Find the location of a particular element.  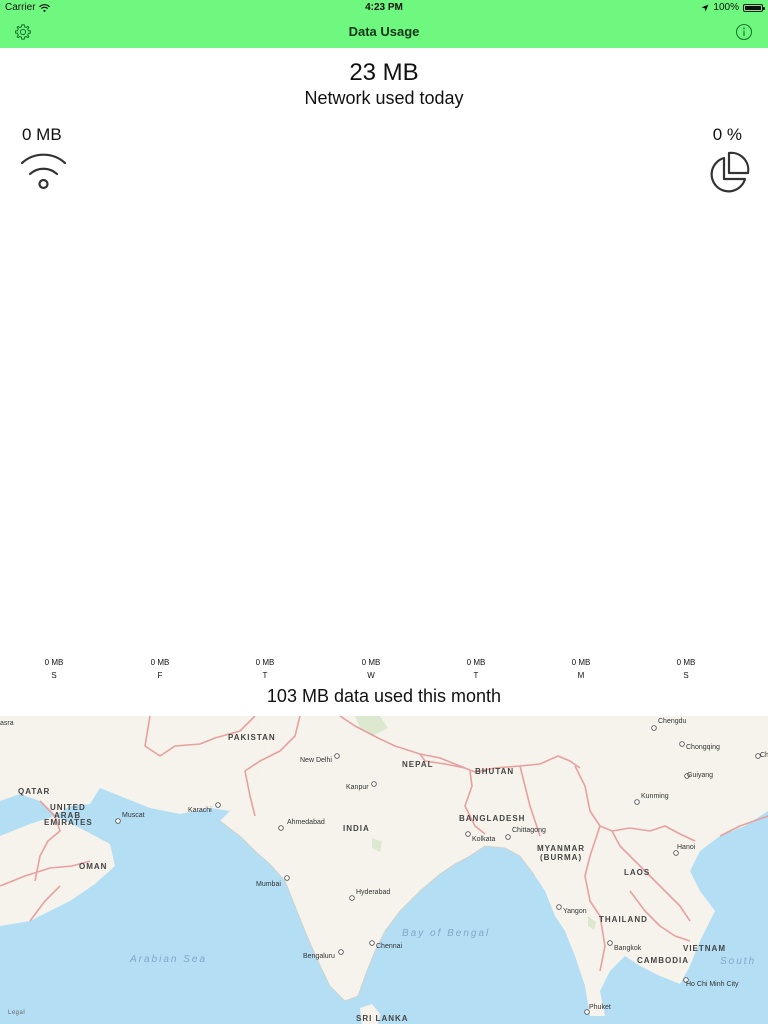

info-icon is located at coordinates (744, 32).